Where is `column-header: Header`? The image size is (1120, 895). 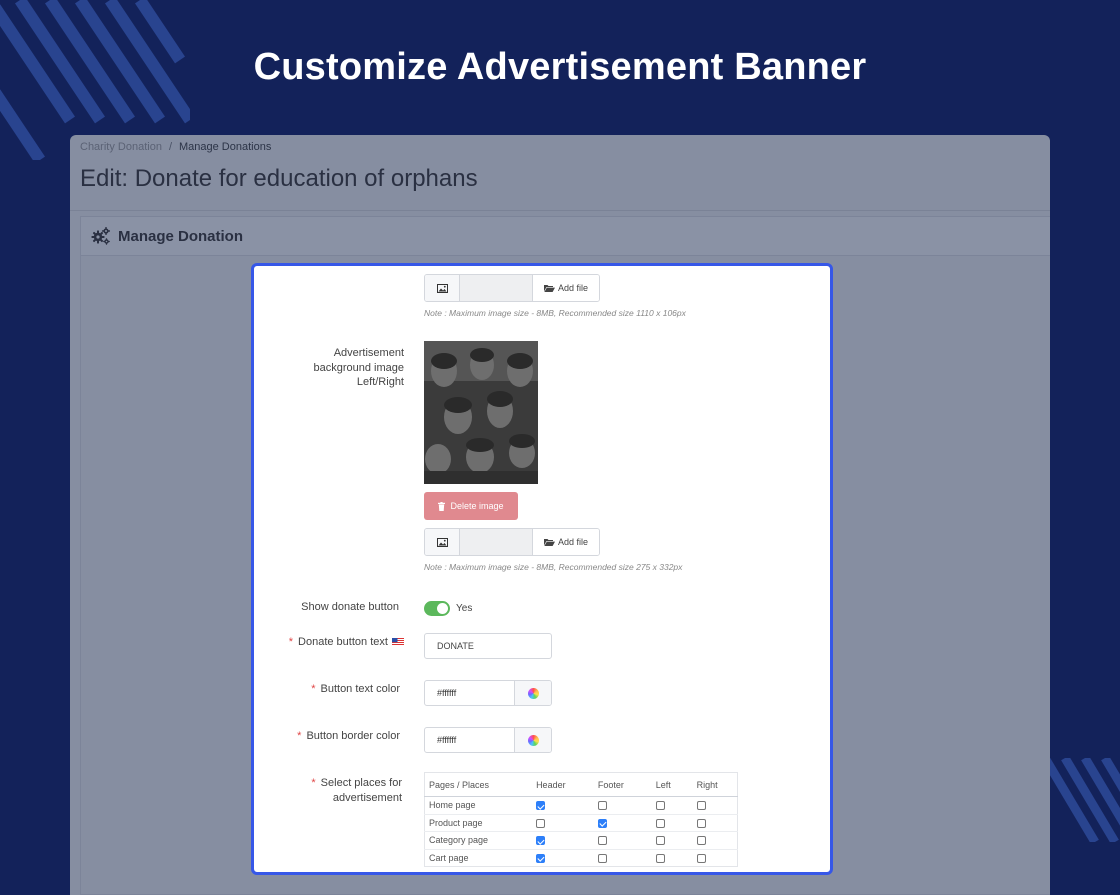
column-header: Header is located at coordinates (563, 784).